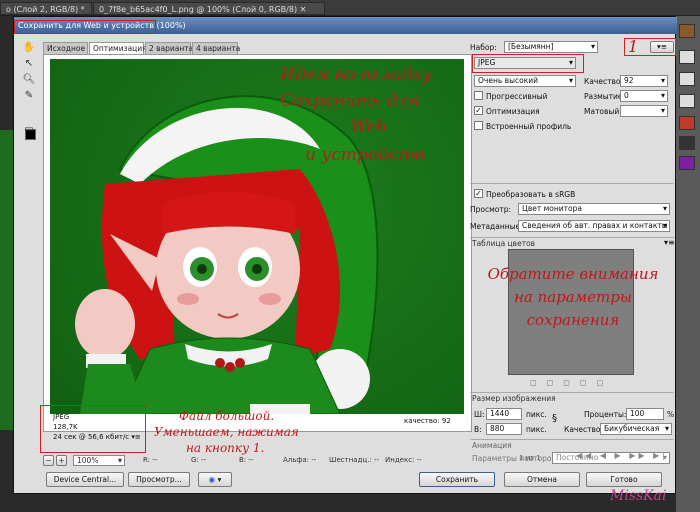 This screenshot has width=700, height=512. Describe the element at coordinates (226, 432) in the screenshot. I see `bottom-annotation-line: Уменьшаем, нажимая` at that location.